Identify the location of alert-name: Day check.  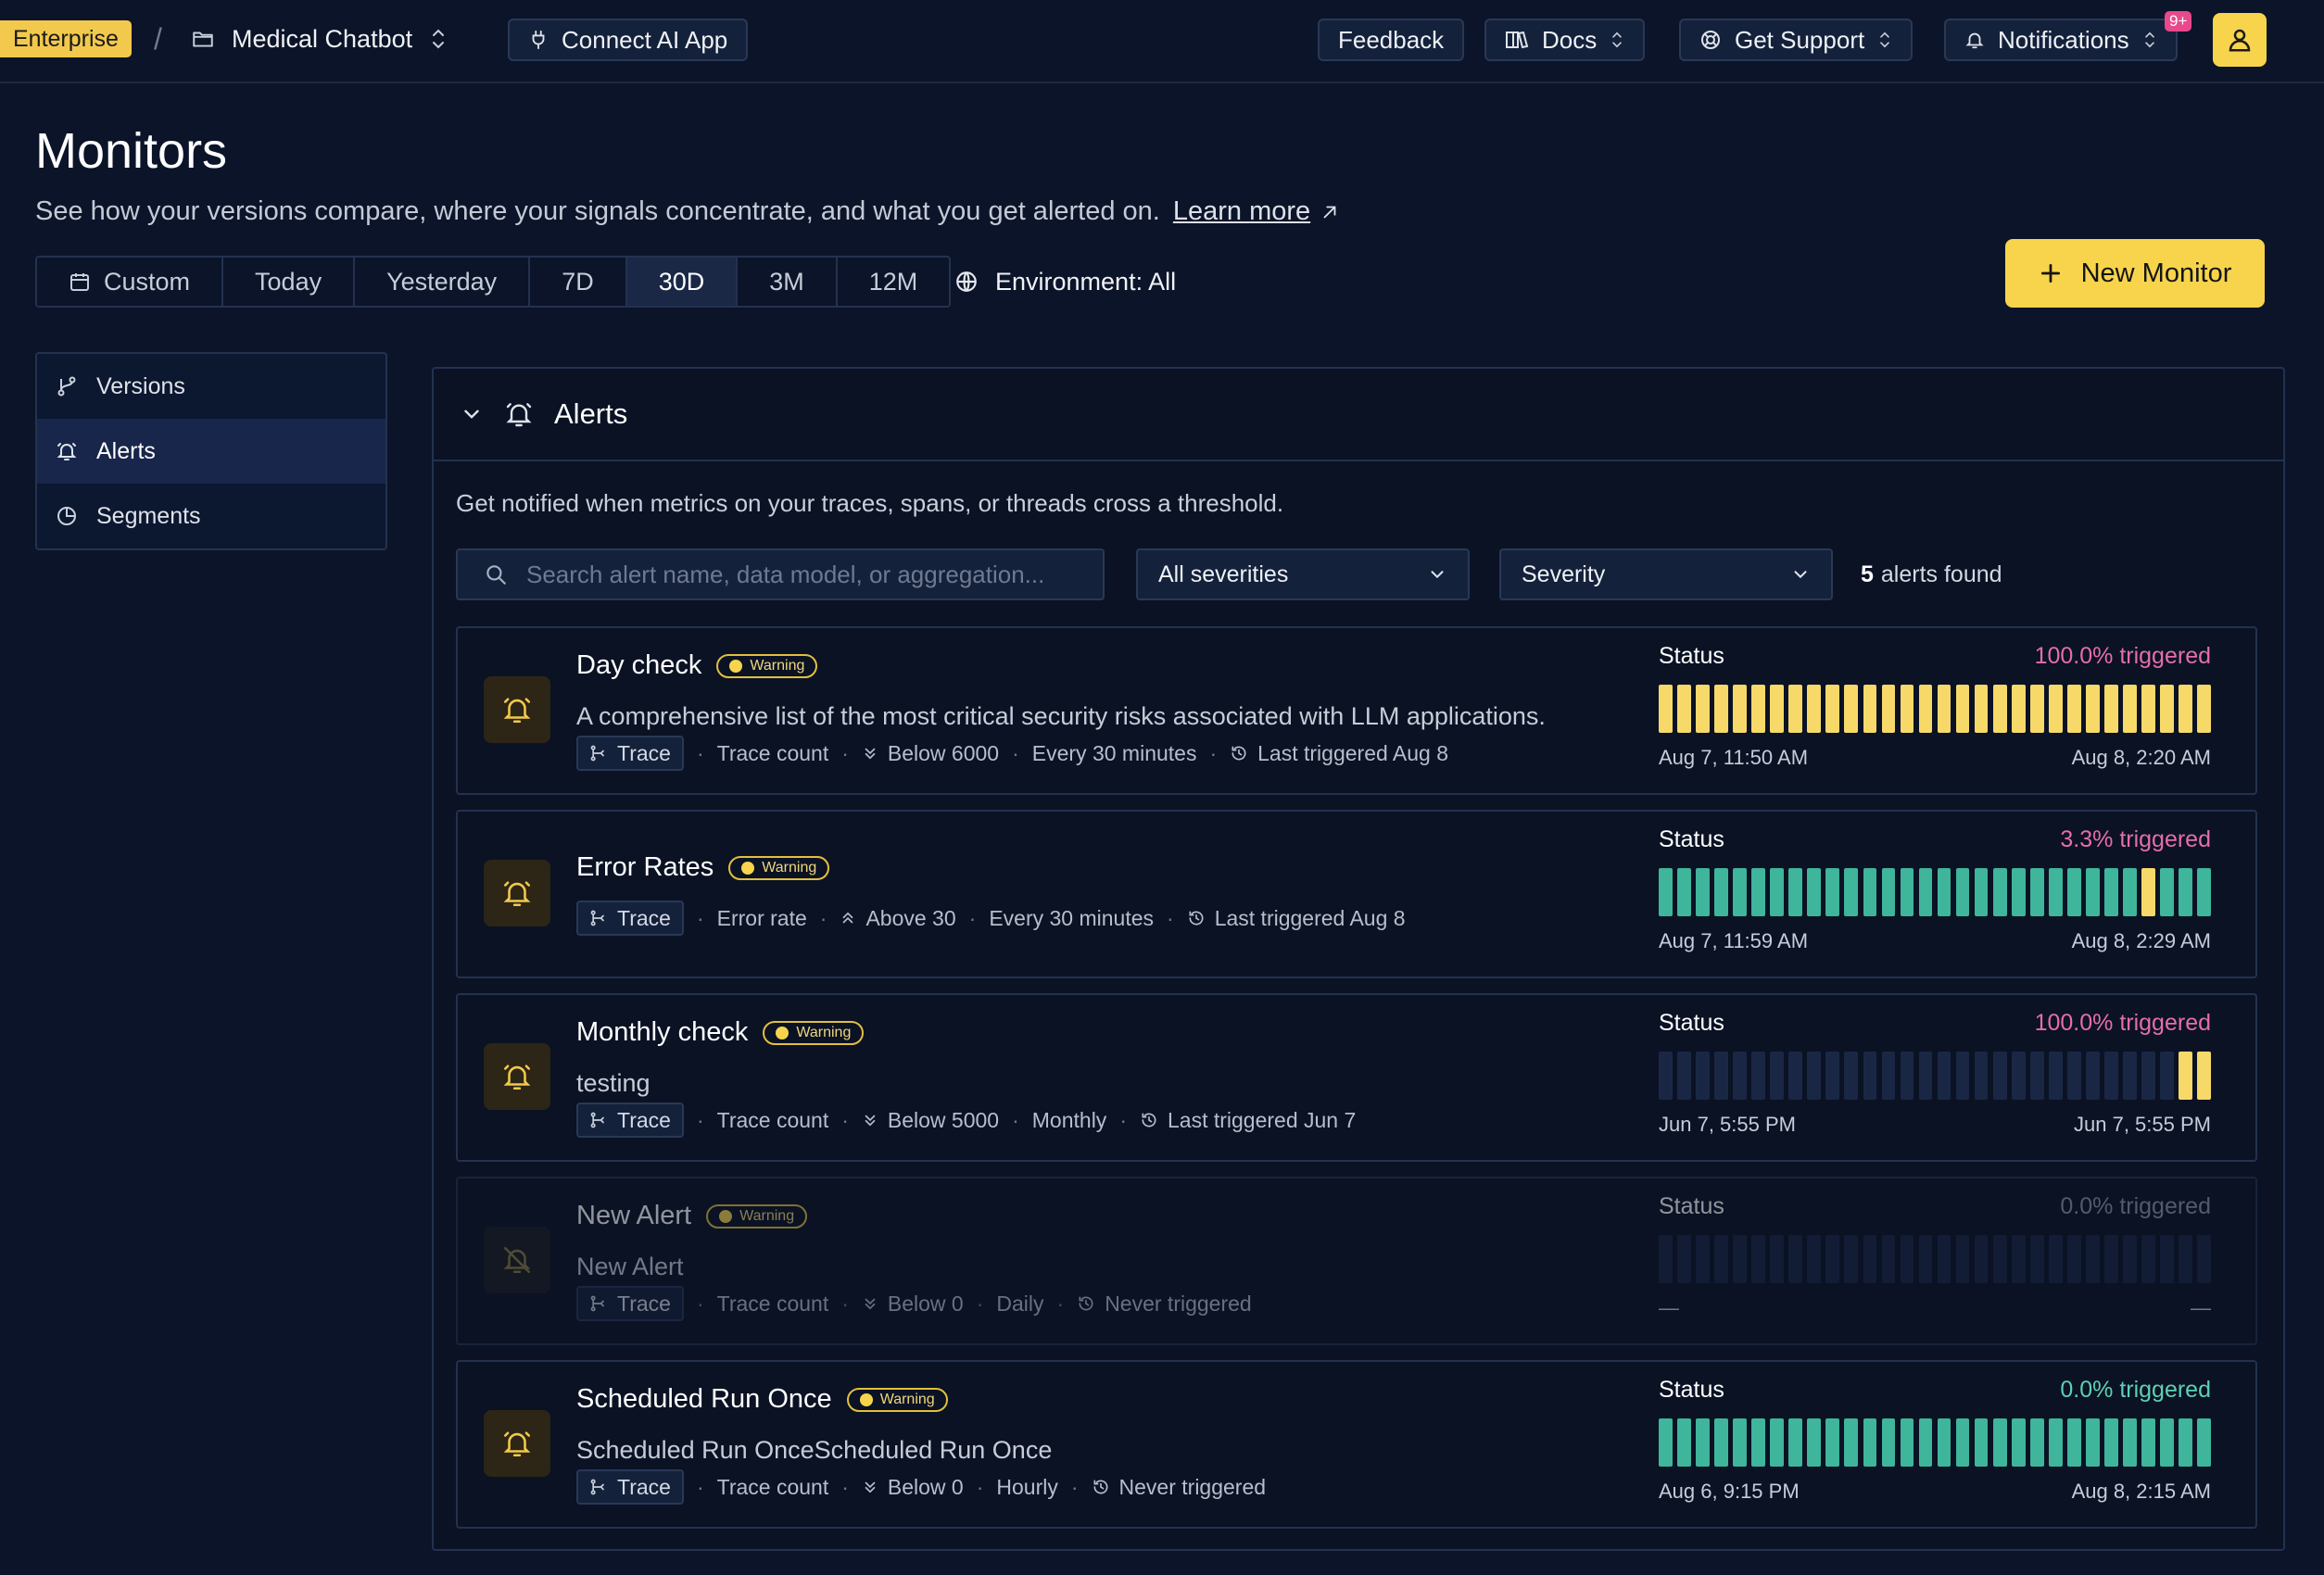
(638, 665).